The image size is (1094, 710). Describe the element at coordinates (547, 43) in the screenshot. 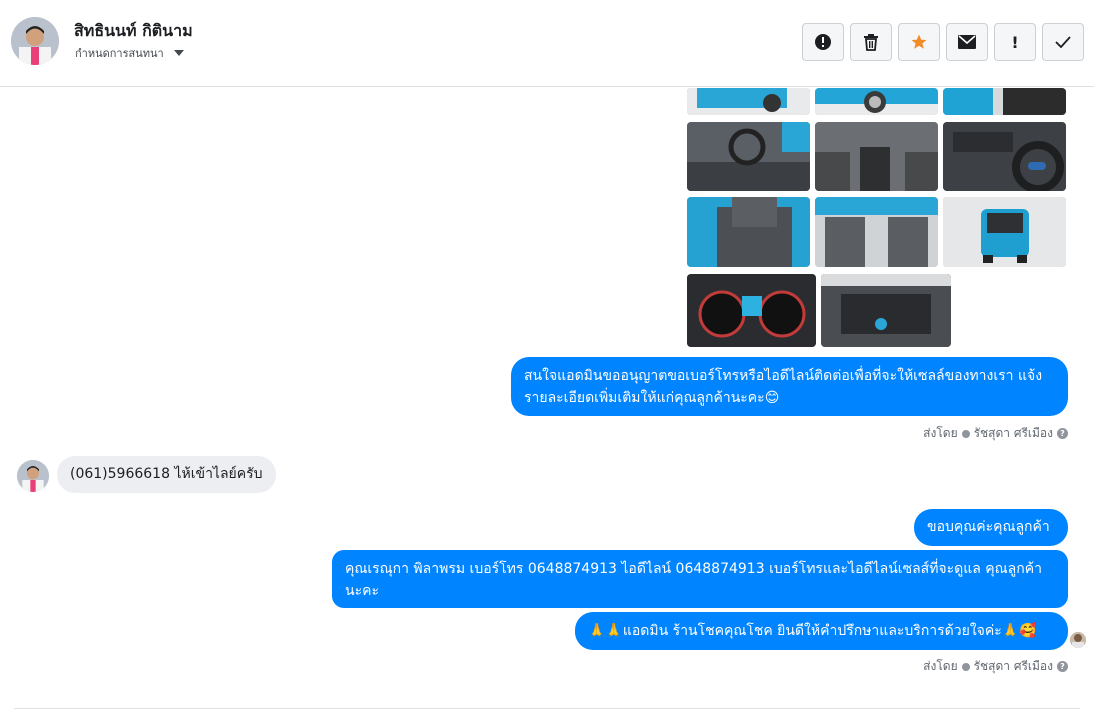

I see `conversation-header: สิทธินนท์ กิตินาม กำหนดการสนทนา !` at that location.